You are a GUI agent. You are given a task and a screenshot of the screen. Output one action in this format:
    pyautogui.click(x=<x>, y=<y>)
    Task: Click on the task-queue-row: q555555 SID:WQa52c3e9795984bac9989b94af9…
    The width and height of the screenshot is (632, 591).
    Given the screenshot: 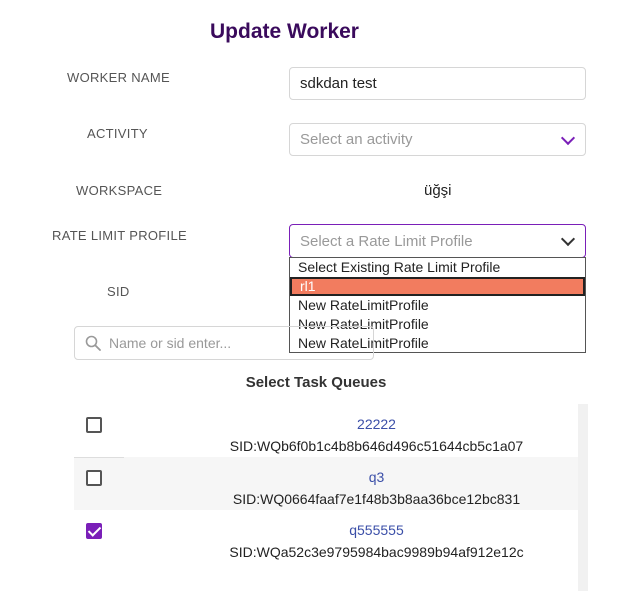 What is the action you would take?
    pyautogui.click(x=326, y=536)
    